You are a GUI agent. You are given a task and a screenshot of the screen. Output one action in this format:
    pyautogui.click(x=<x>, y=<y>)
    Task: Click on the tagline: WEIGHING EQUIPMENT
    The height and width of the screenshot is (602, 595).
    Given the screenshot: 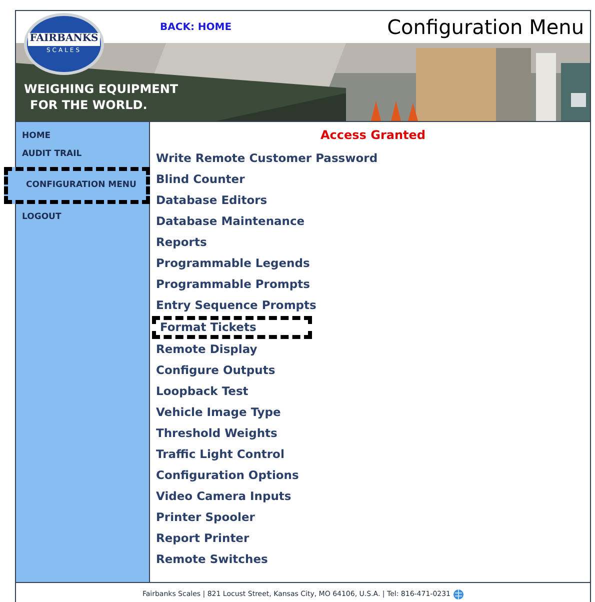 What is the action you would take?
    pyautogui.click(x=101, y=89)
    